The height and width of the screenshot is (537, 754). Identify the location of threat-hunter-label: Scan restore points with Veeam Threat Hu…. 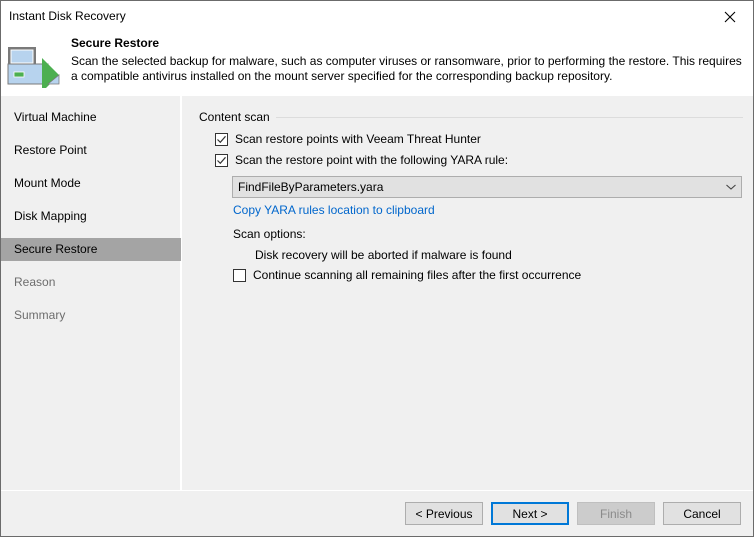
(358, 139).